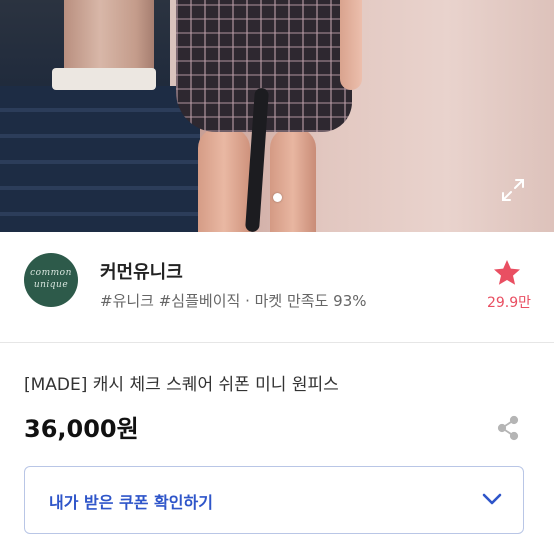 The image size is (554, 554). I want to click on avatar-text: unique, so click(51, 285).